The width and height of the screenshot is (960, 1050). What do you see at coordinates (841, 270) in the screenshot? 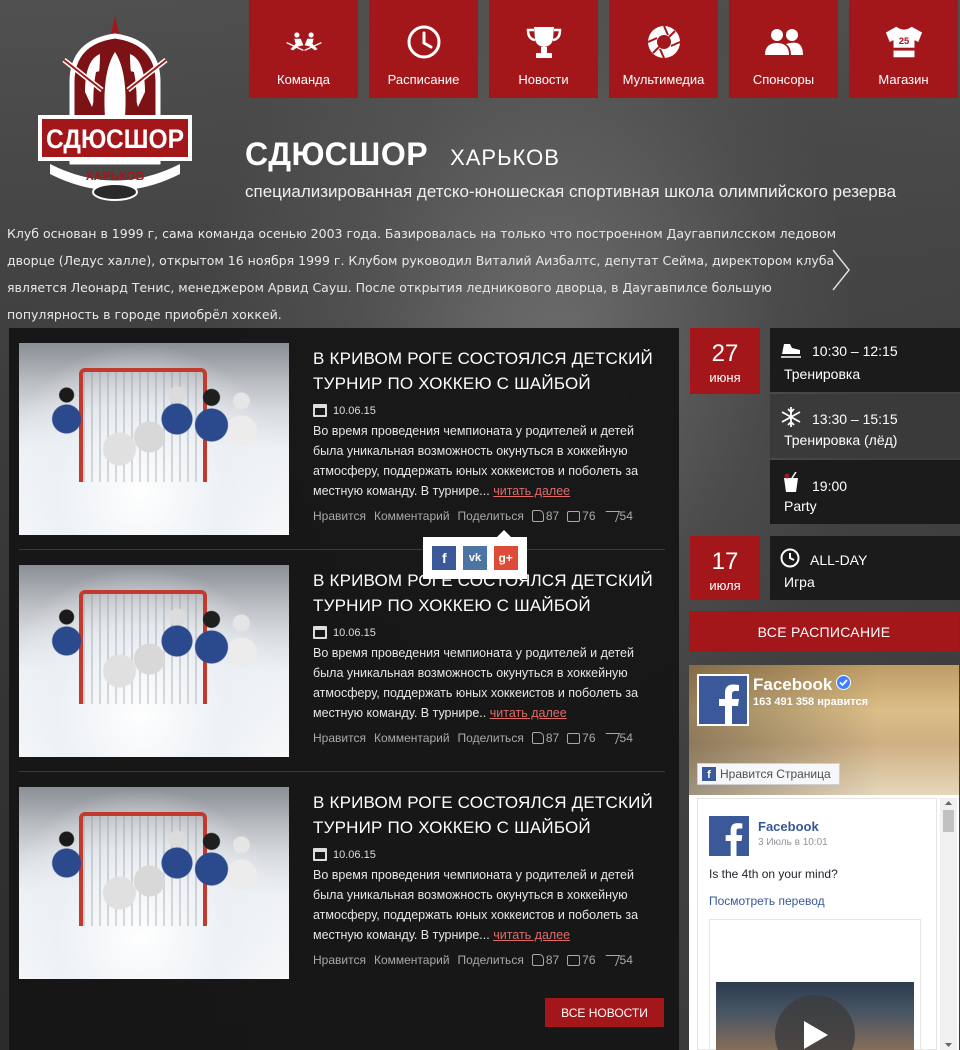
I see `chevron-right-icon` at bounding box center [841, 270].